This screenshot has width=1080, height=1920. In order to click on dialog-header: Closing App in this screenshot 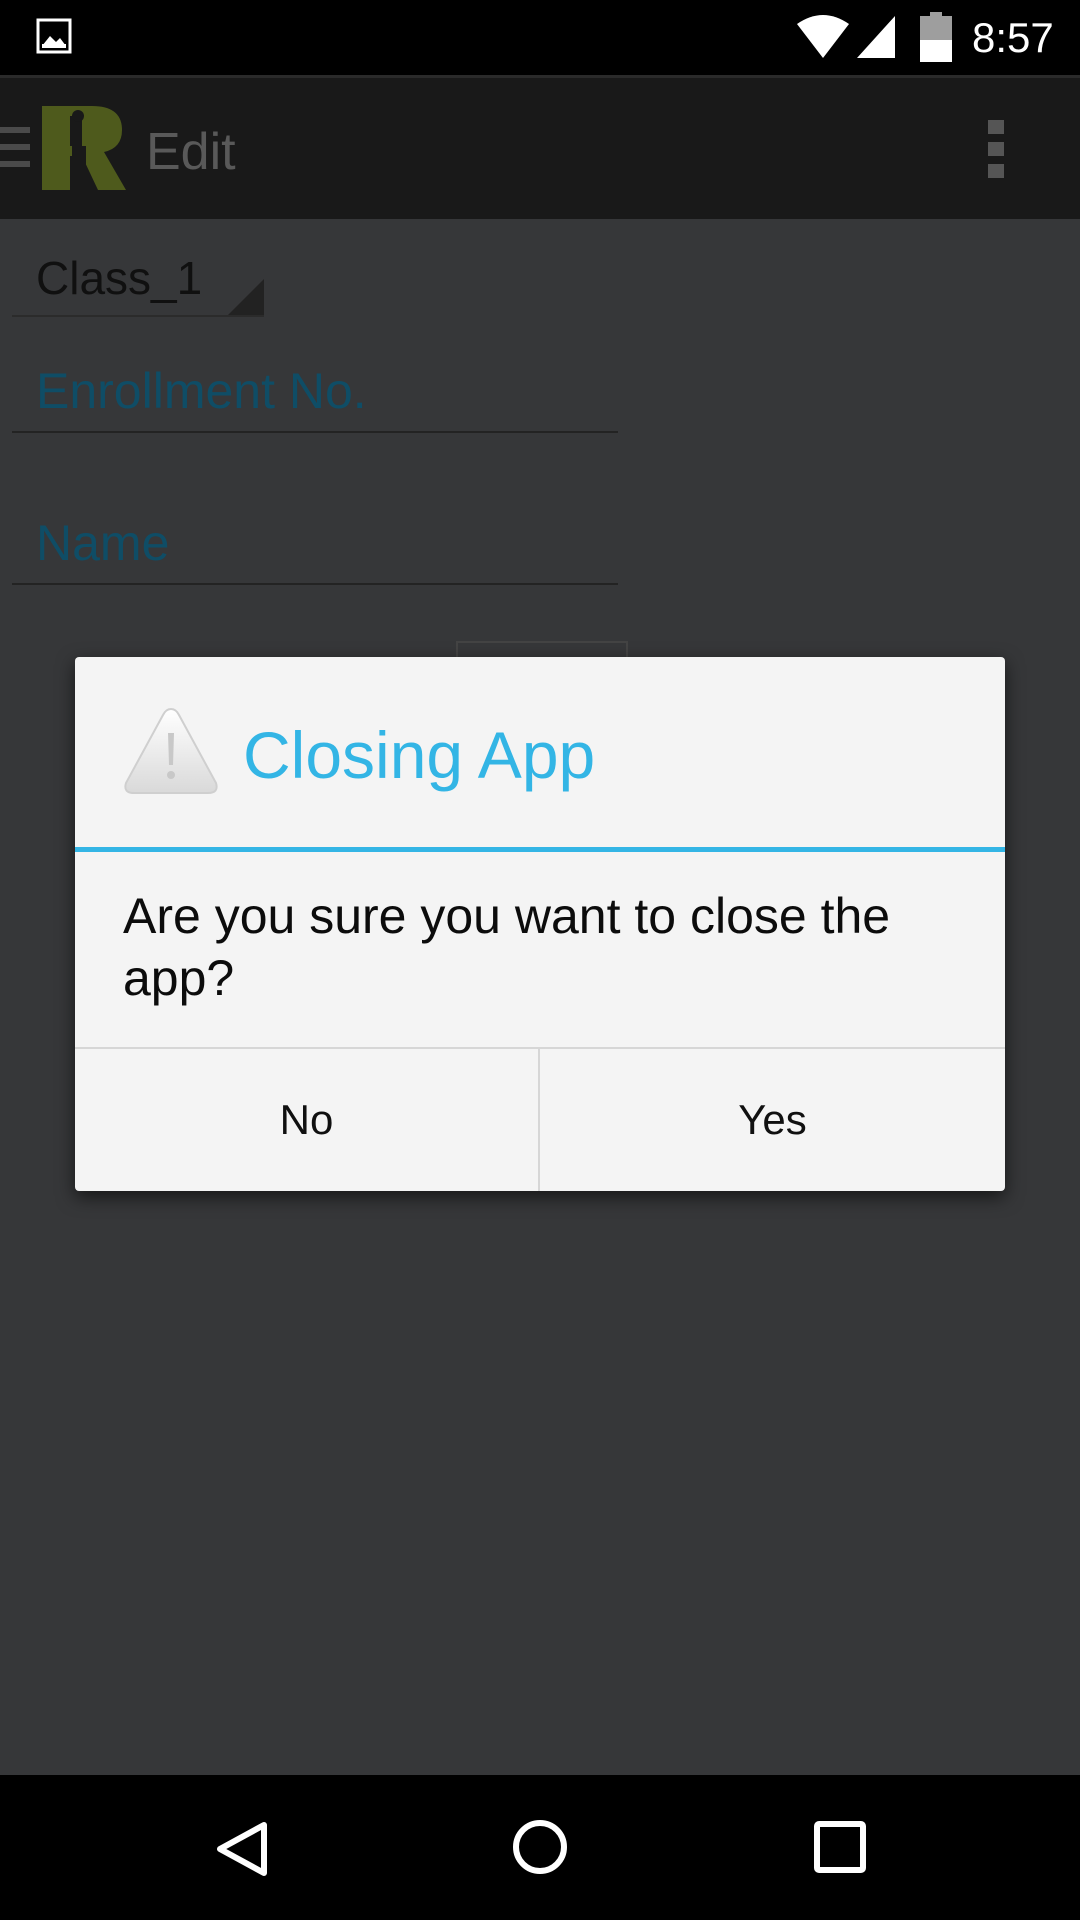, I will do `click(540, 752)`.